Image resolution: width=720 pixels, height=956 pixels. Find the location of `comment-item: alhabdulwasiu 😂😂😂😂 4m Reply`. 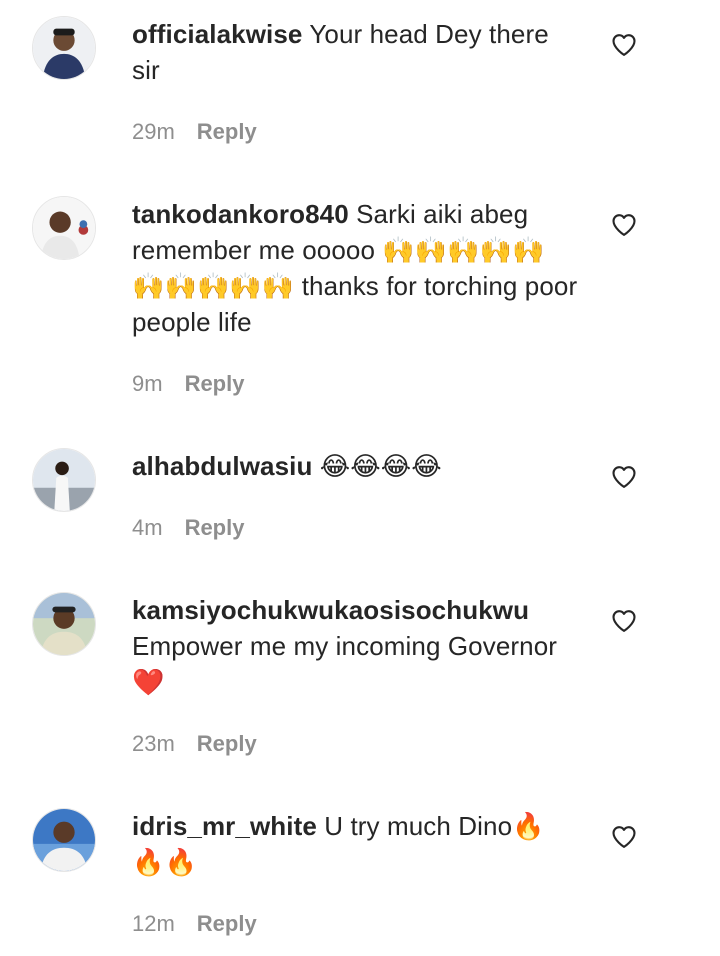

comment-item: alhabdulwasiu 😂😂😂😂 4m Reply is located at coordinates (360, 497).